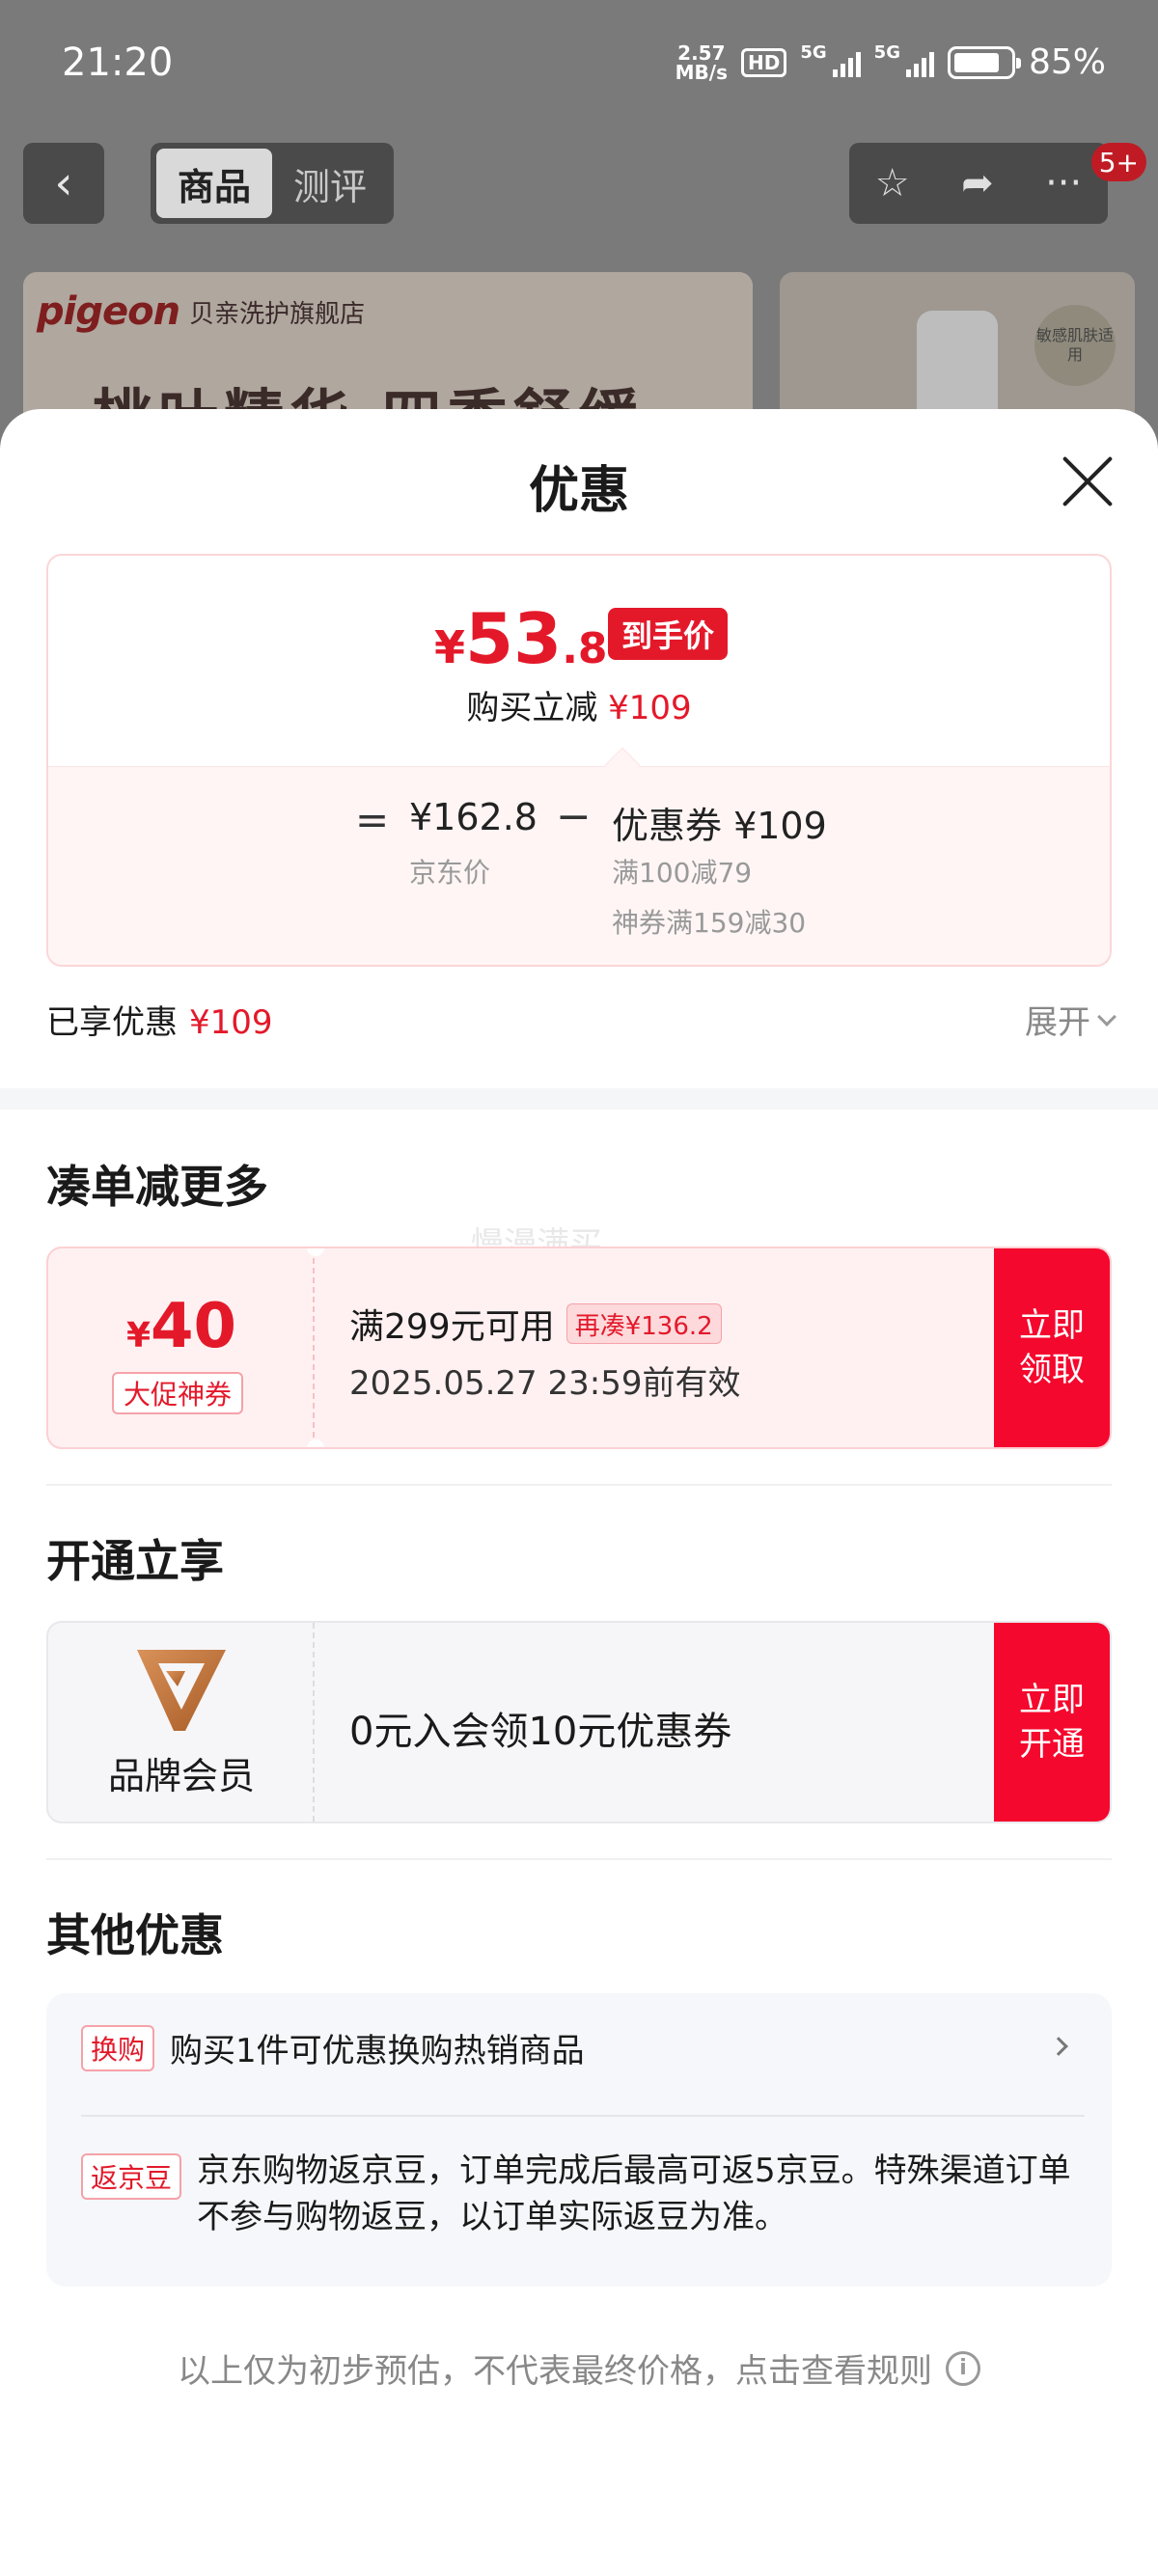 This screenshot has width=1158, height=2576. Describe the element at coordinates (181, 1691) in the screenshot. I see `brand-member-icon` at that location.